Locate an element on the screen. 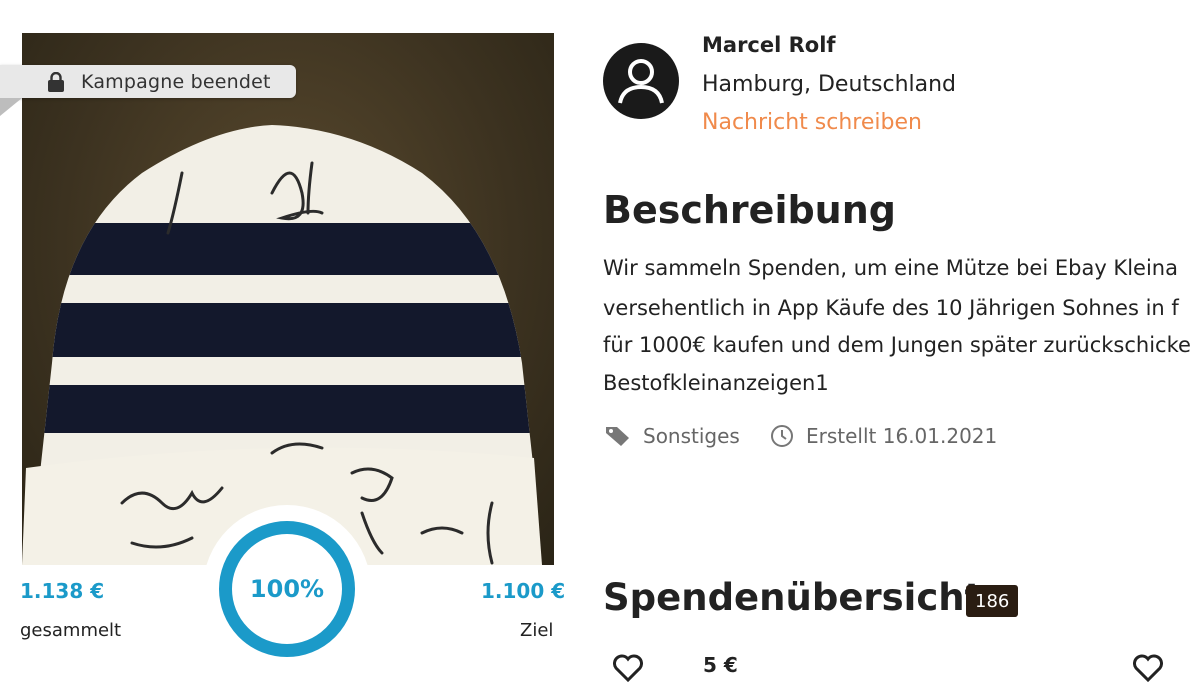 The width and height of the screenshot is (1200, 682). description-line: Bestofkleinanzeigen1 is located at coordinates (716, 383).